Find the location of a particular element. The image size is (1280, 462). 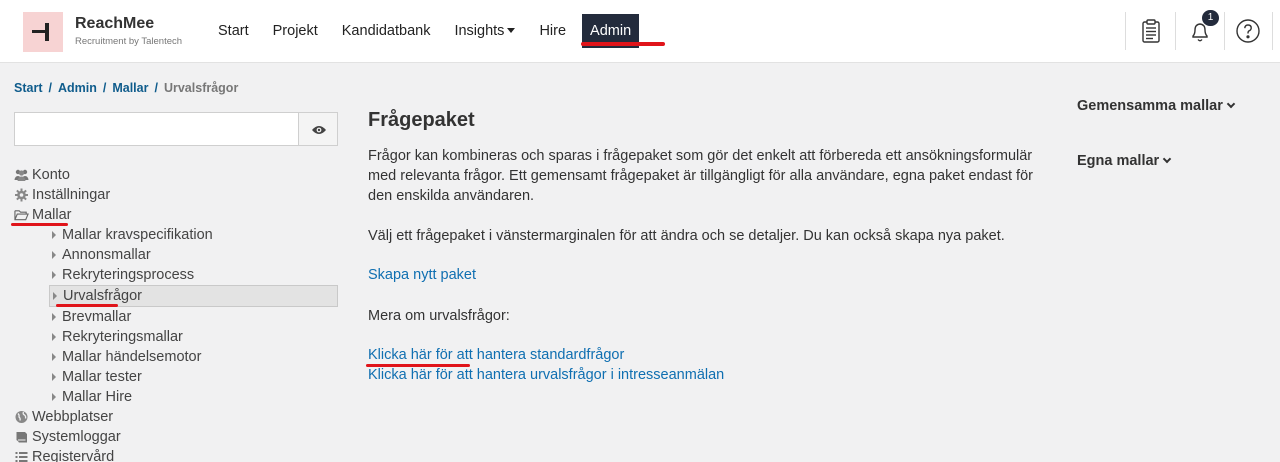

shared-templates-dropdown: Gemensamma mallar is located at coordinates (1156, 106).